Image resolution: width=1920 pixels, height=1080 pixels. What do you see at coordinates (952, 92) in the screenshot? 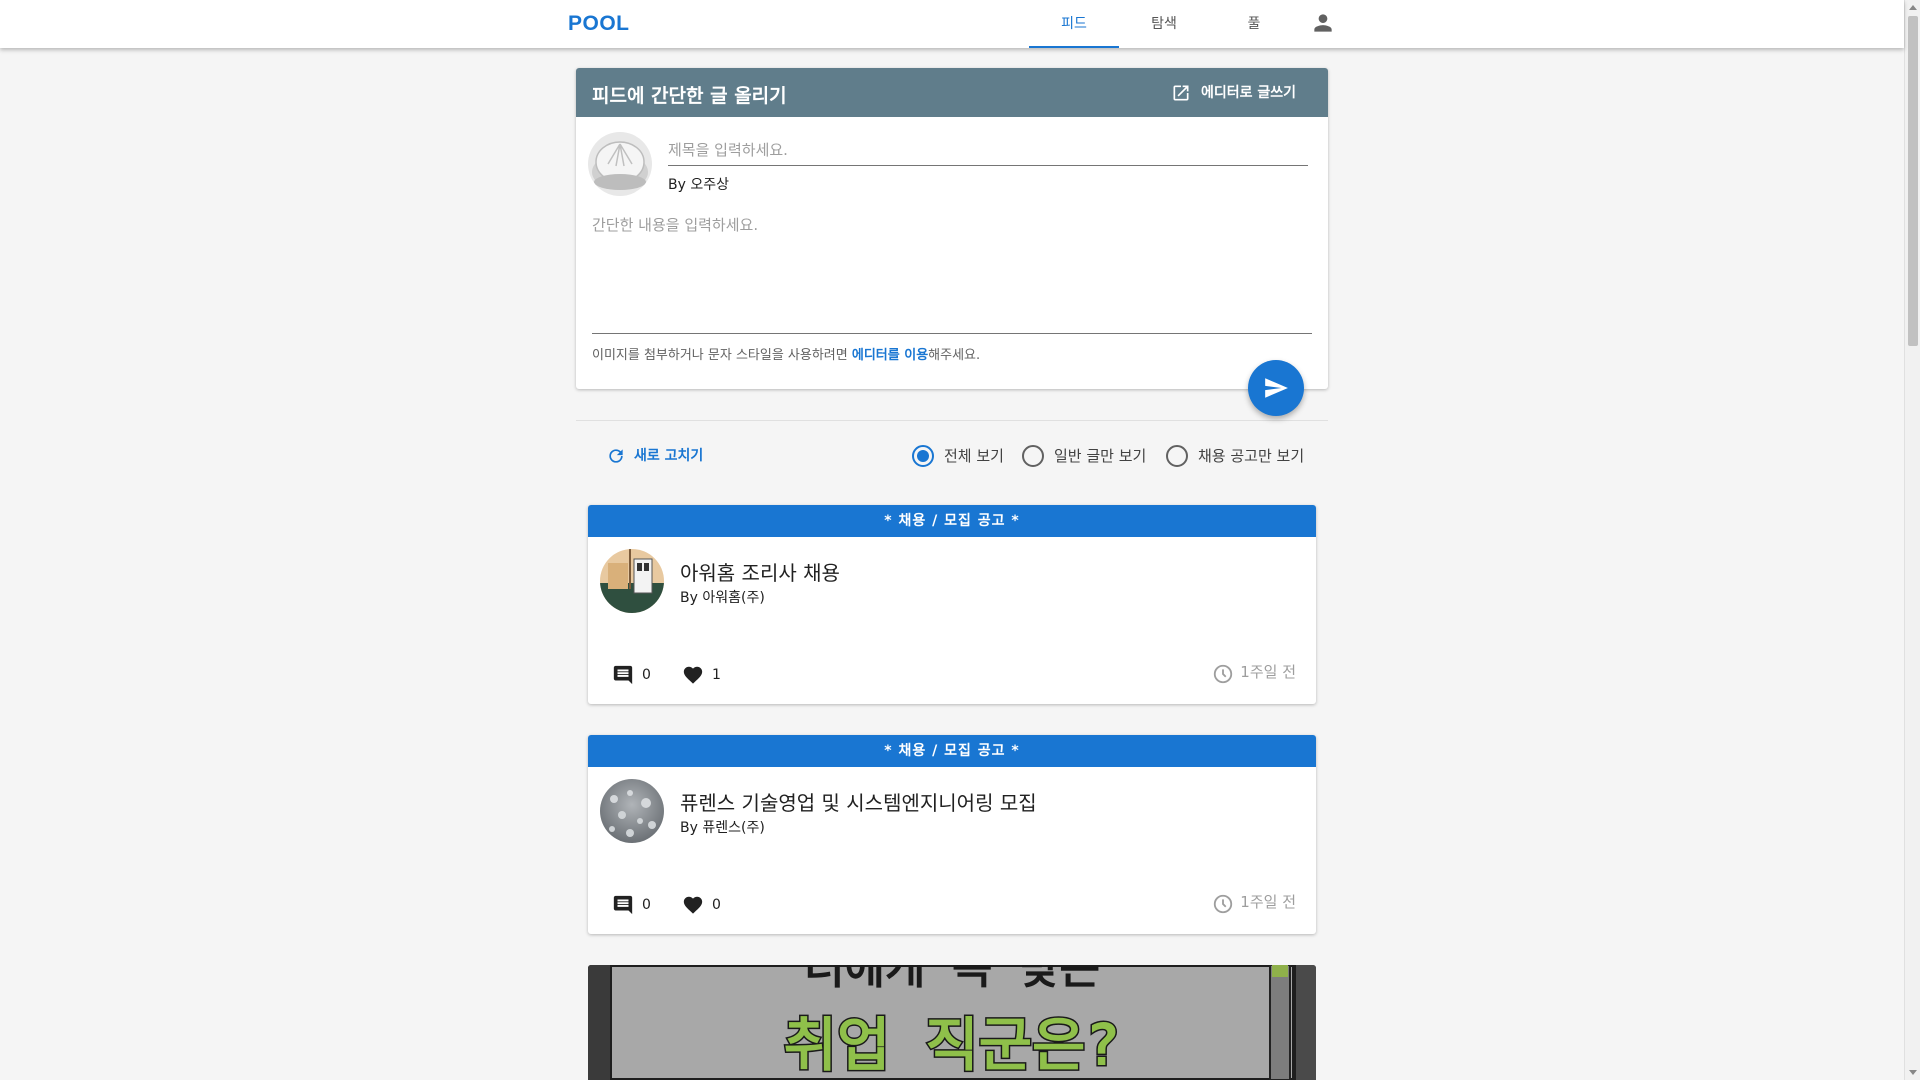
I see `compose-header: 피드에 간단한 글 올리기 에디터로 글쓰기` at bounding box center [952, 92].